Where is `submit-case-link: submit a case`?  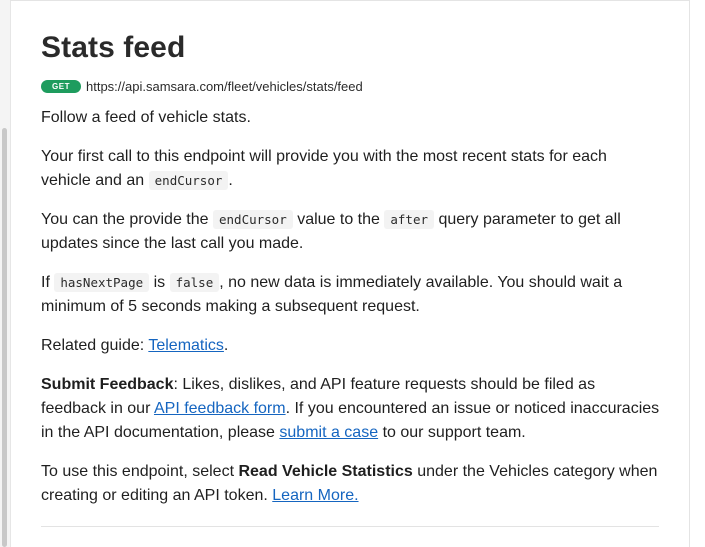
submit-case-link: submit a case is located at coordinates (328, 432).